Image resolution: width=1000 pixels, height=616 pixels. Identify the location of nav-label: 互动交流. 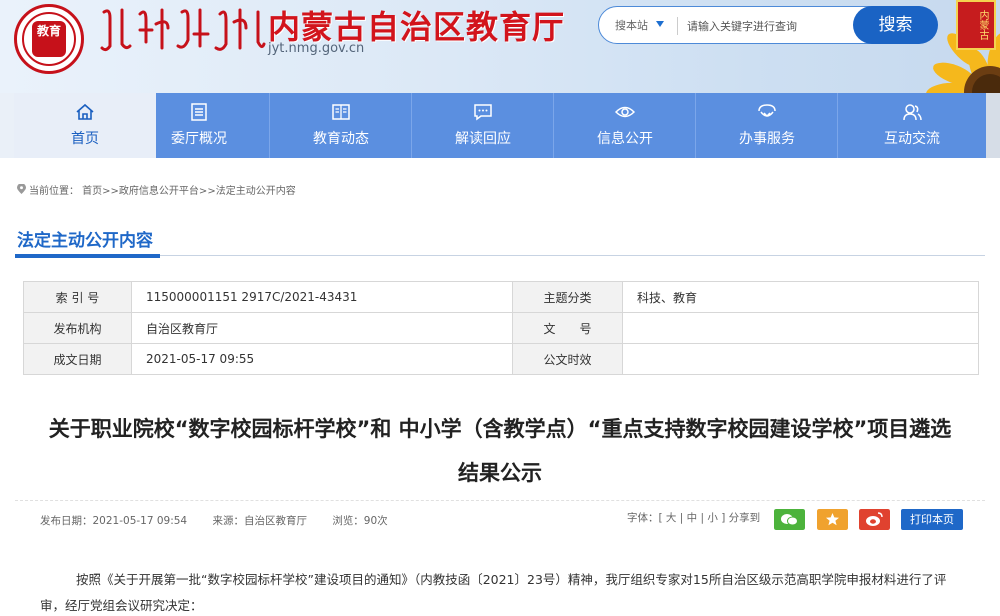
(912, 139).